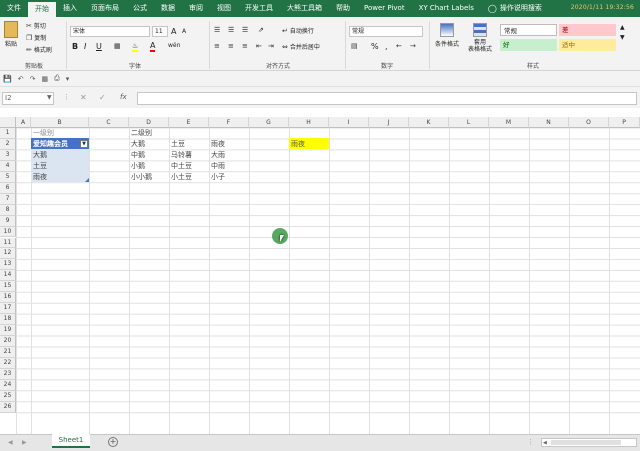 The width and height of the screenshot is (640, 451). Describe the element at coordinates (429, 122) in the screenshot. I see `column-header-K: K` at that location.